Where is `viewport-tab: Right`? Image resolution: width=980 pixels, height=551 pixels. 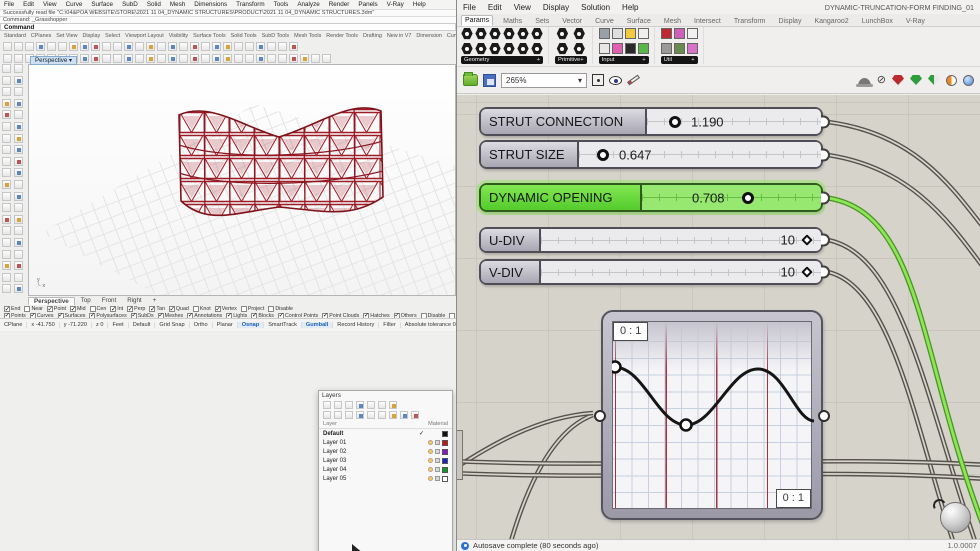
viewport-tab: Right is located at coordinates (134, 300).